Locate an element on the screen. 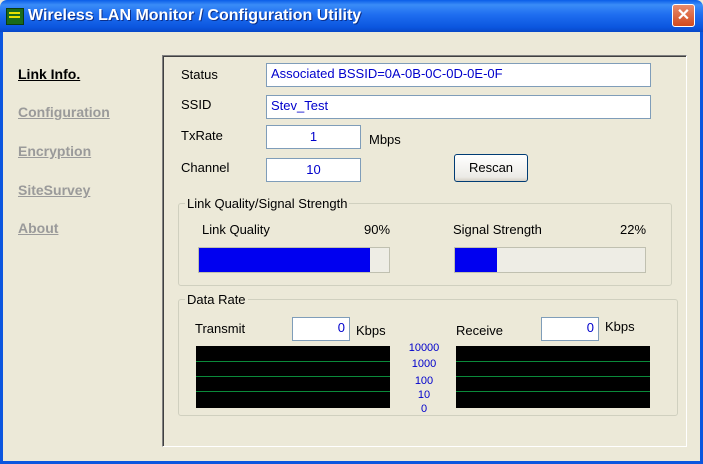 The height and width of the screenshot is (464, 703). scale-label: 100 is located at coordinates (424, 381).